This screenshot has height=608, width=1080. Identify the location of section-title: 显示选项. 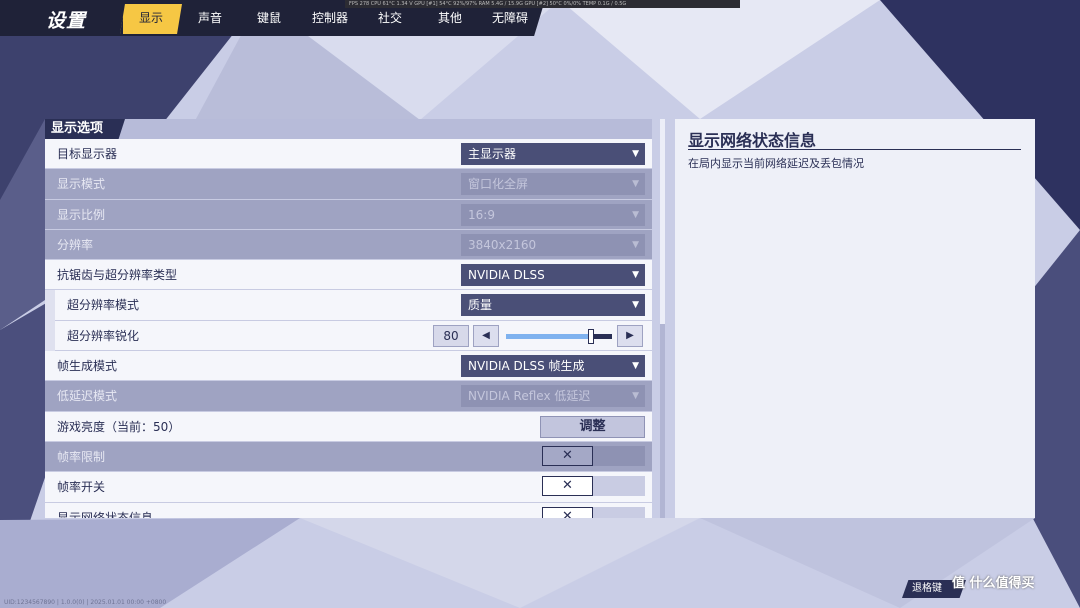
(85, 129).